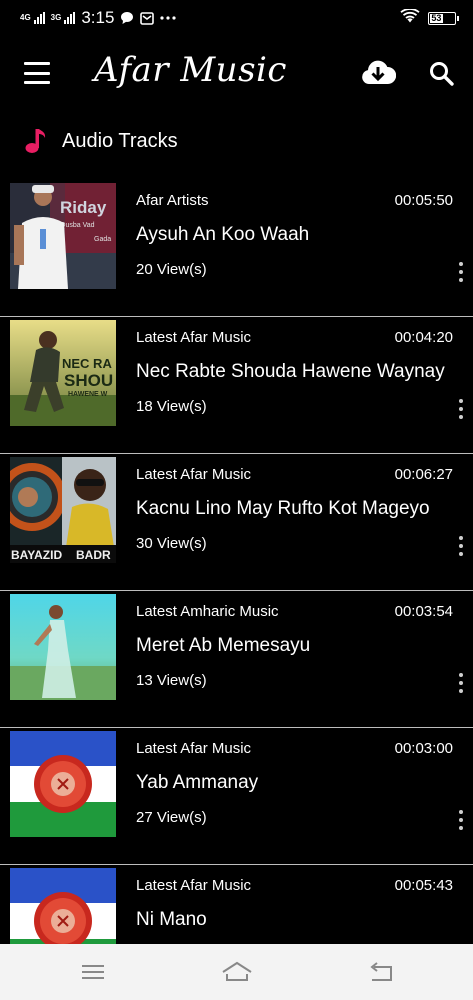  What do you see at coordinates (98, 17) in the screenshot?
I see `status-time: 3:15` at bounding box center [98, 17].